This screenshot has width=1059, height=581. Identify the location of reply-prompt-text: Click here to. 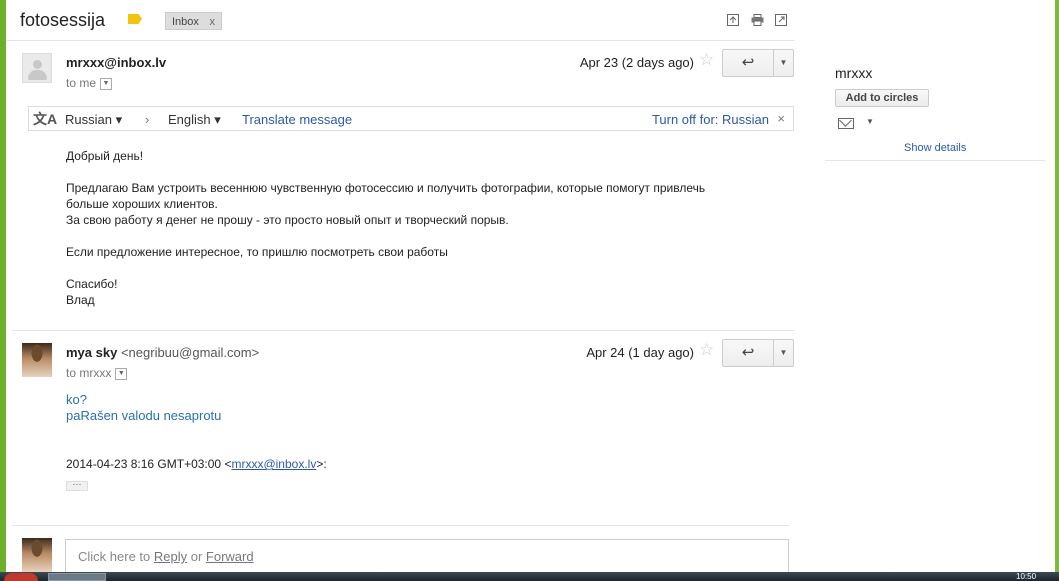
(116, 556).